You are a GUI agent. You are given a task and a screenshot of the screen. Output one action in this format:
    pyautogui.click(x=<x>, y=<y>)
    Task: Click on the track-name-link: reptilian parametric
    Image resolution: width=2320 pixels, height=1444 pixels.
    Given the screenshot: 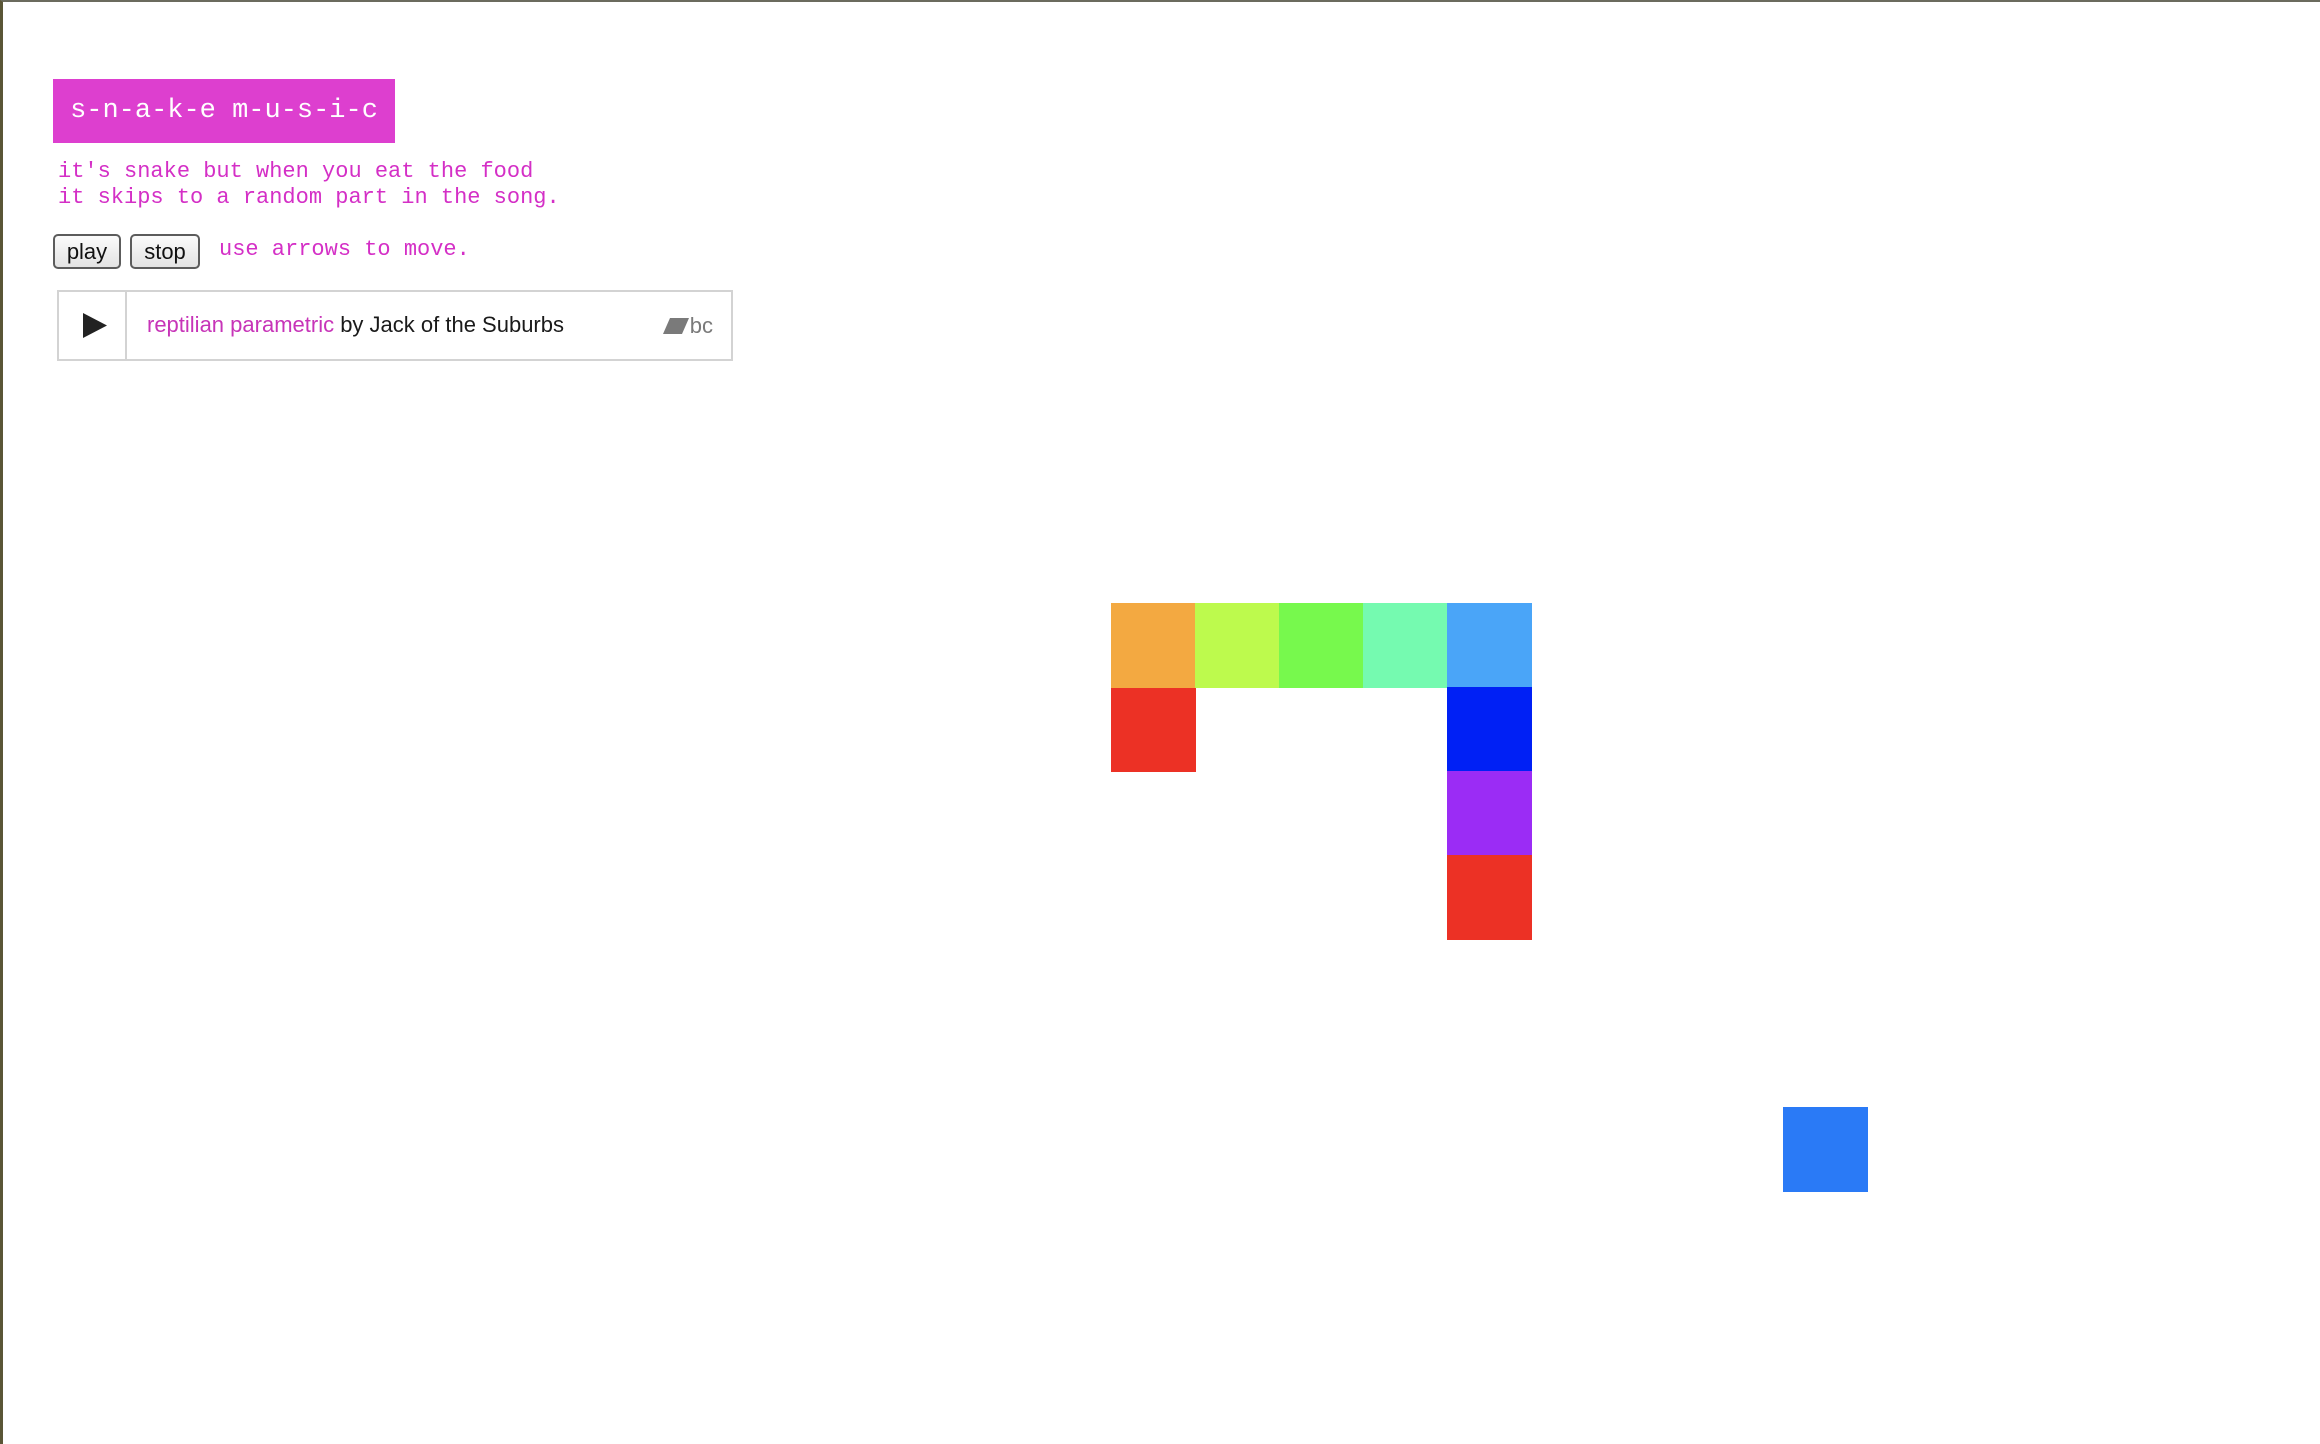 What is the action you would take?
    pyautogui.click(x=240, y=324)
    